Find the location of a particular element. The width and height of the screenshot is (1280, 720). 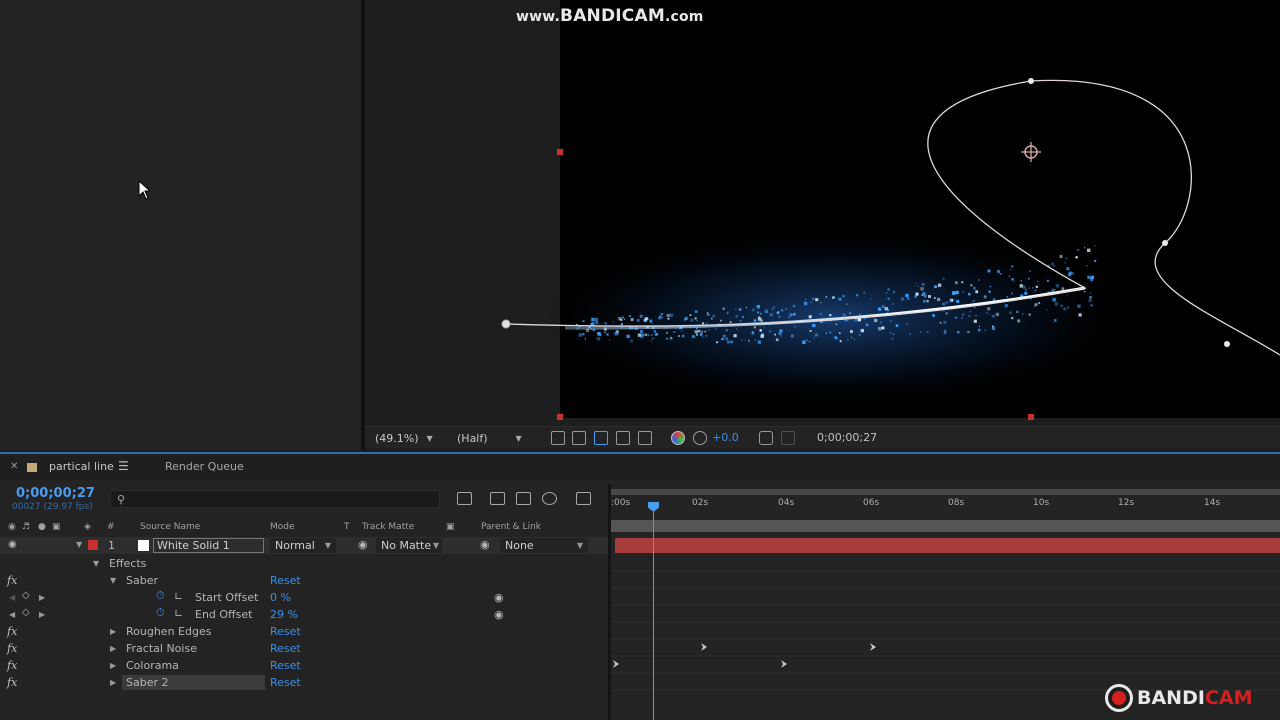

show-snapshot-icon is located at coordinates (788, 438).